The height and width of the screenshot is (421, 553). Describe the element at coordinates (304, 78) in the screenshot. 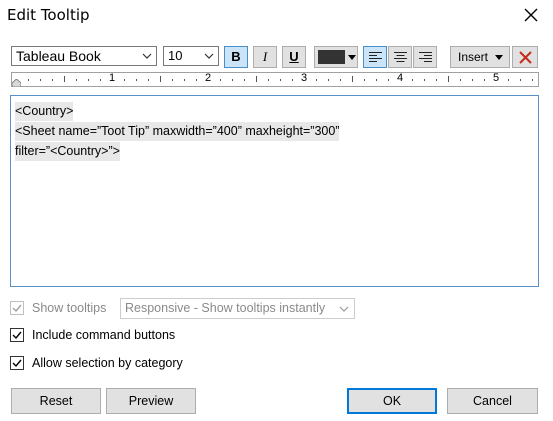

I see `ruler-number: 3` at that location.